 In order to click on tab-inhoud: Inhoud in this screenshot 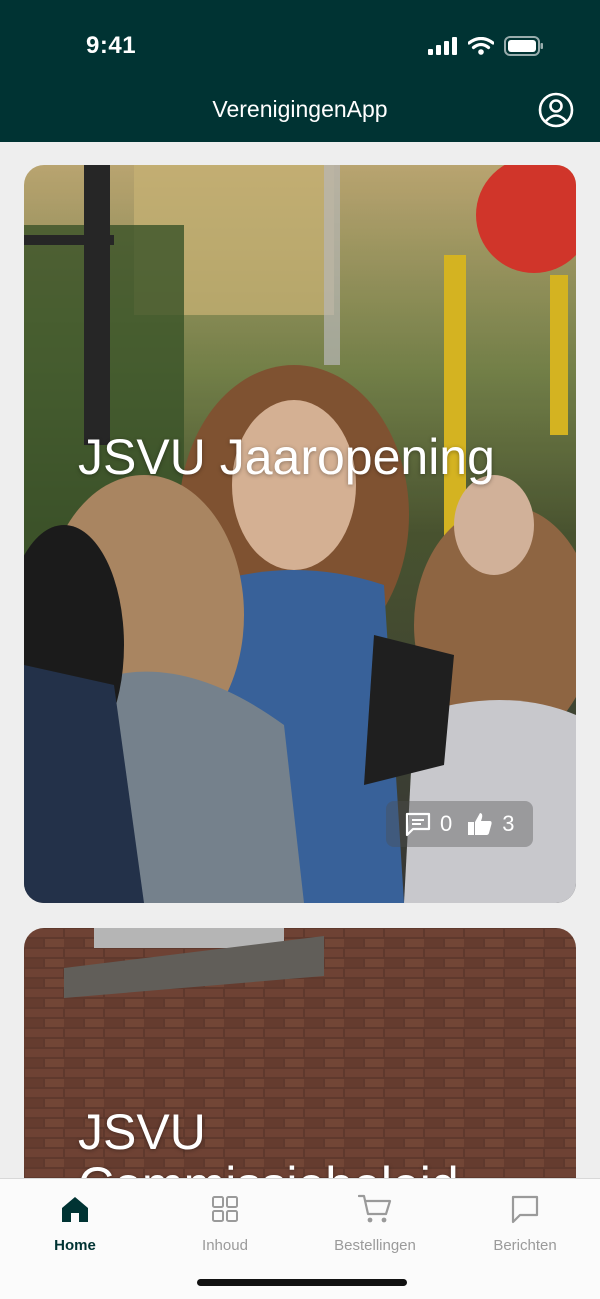, I will do `click(225, 1223)`.